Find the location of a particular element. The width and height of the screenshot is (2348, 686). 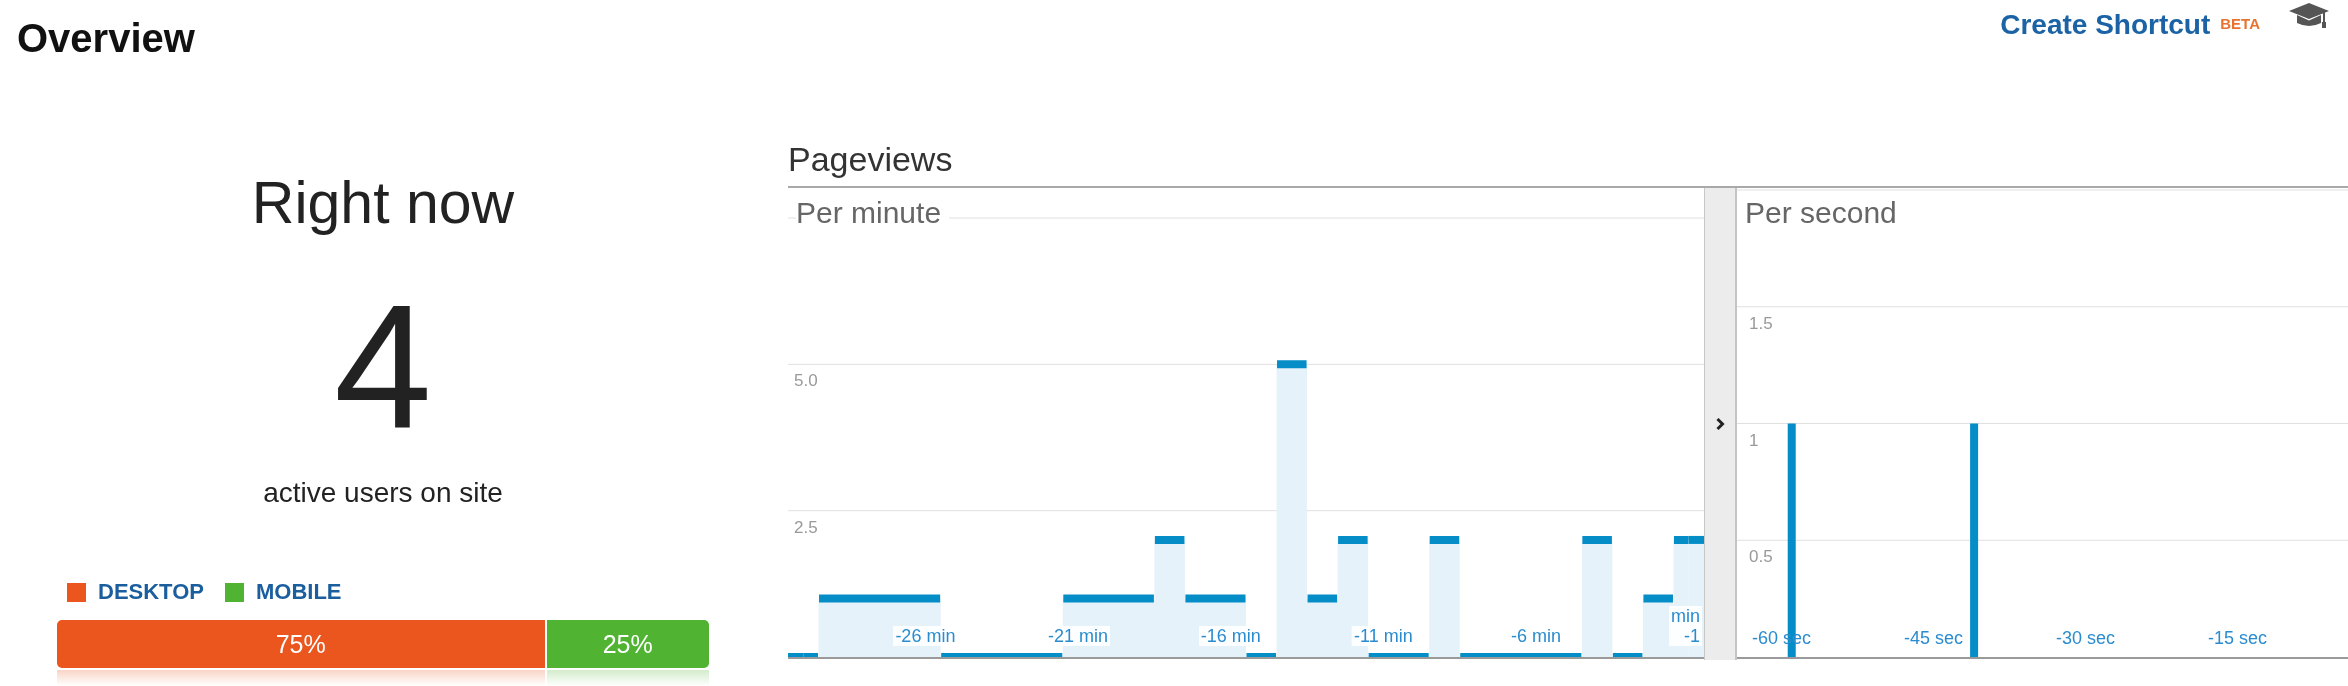

x-axis-label: -11 min is located at coordinates (1383, 636).